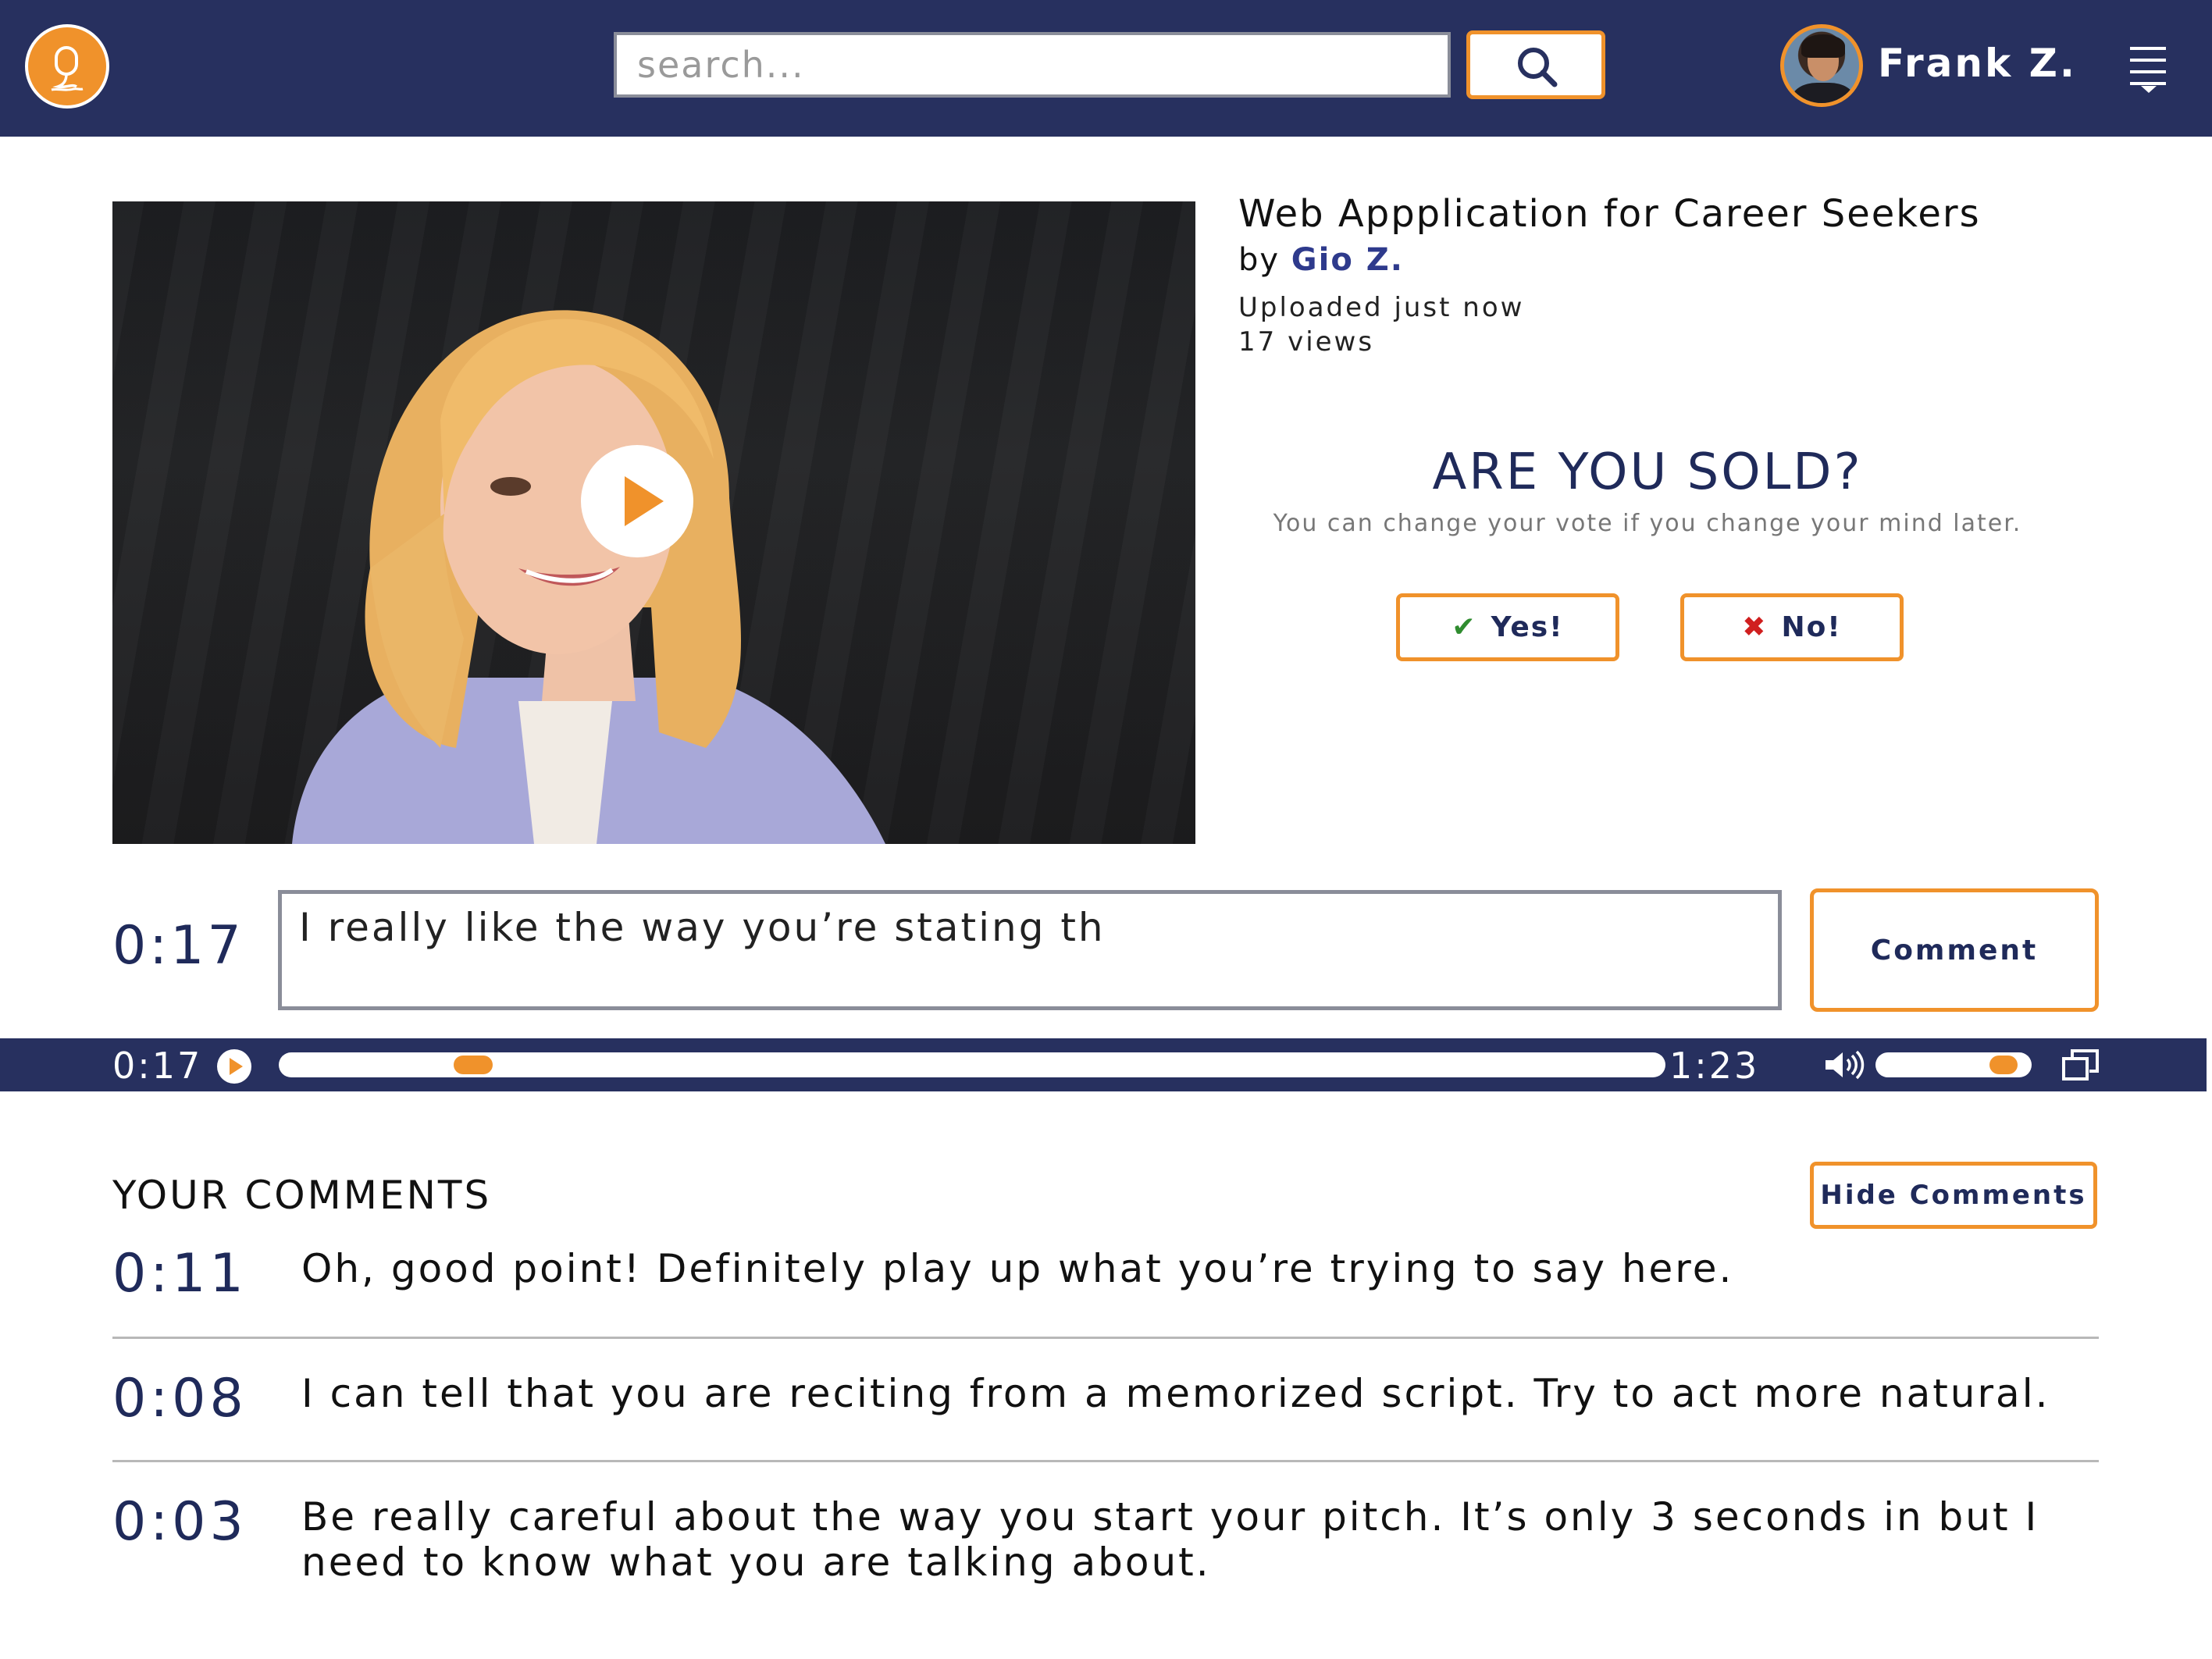  What do you see at coordinates (1715, 1066) in the screenshot?
I see `total-time: 1:23` at bounding box center [1715, 1066].